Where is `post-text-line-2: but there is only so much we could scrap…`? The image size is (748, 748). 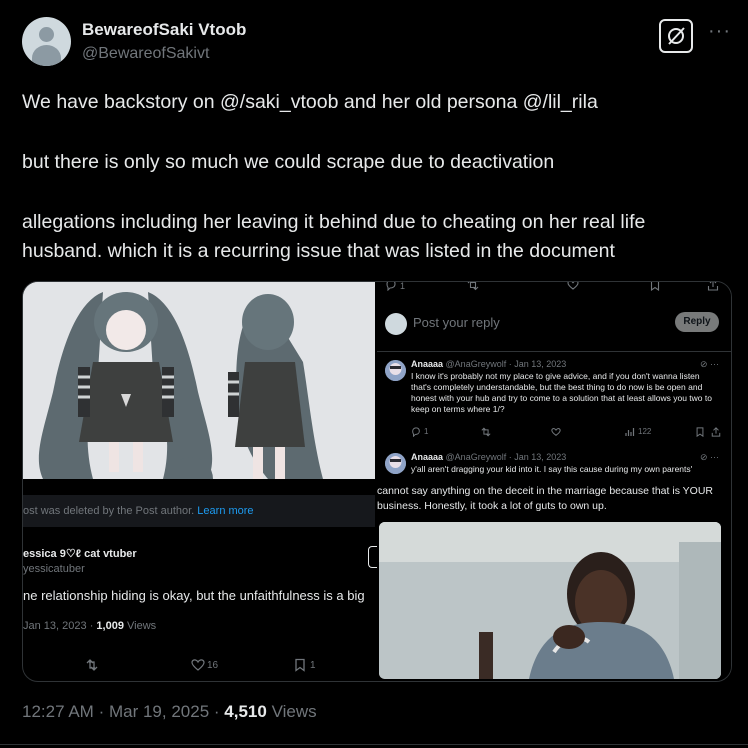 post-text-line-2: but there is only so much we could scrap… is located at coordinates (288, 162).